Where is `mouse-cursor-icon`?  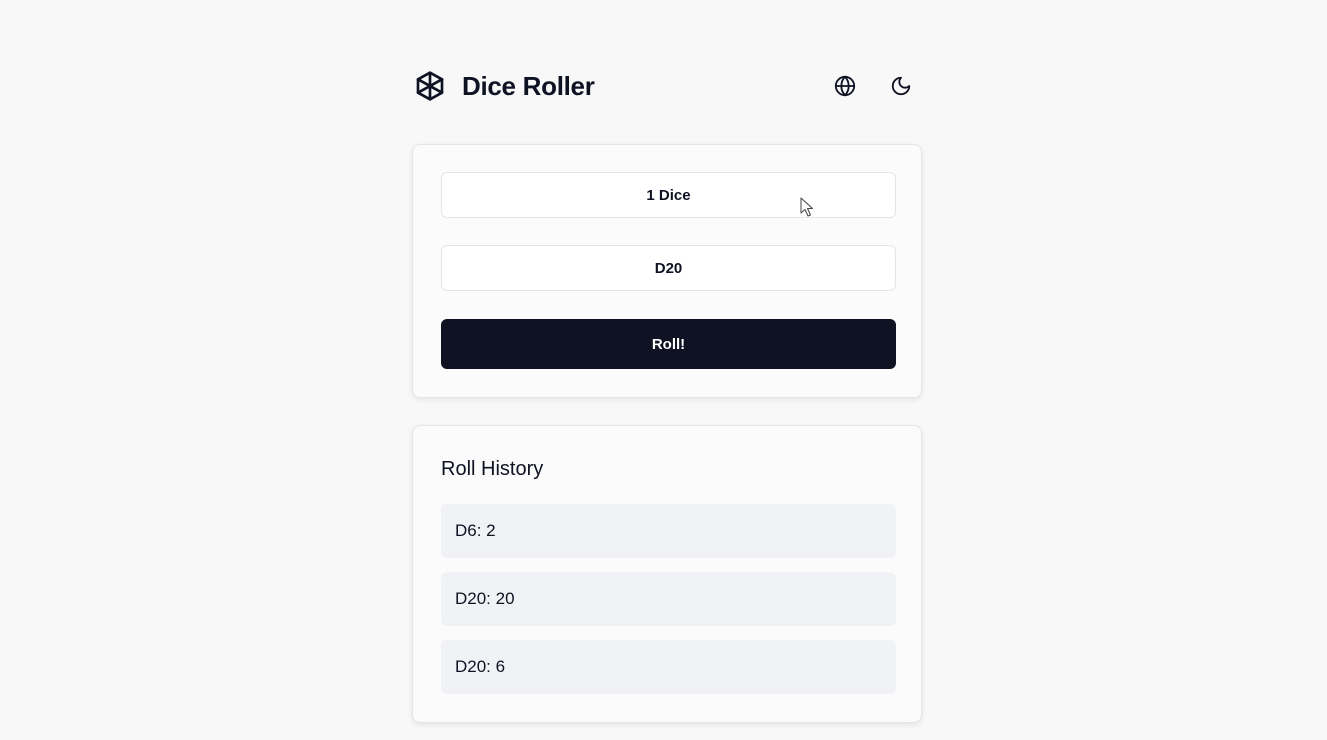 mouse-cursor-icon is located at coordinates (807, 207).